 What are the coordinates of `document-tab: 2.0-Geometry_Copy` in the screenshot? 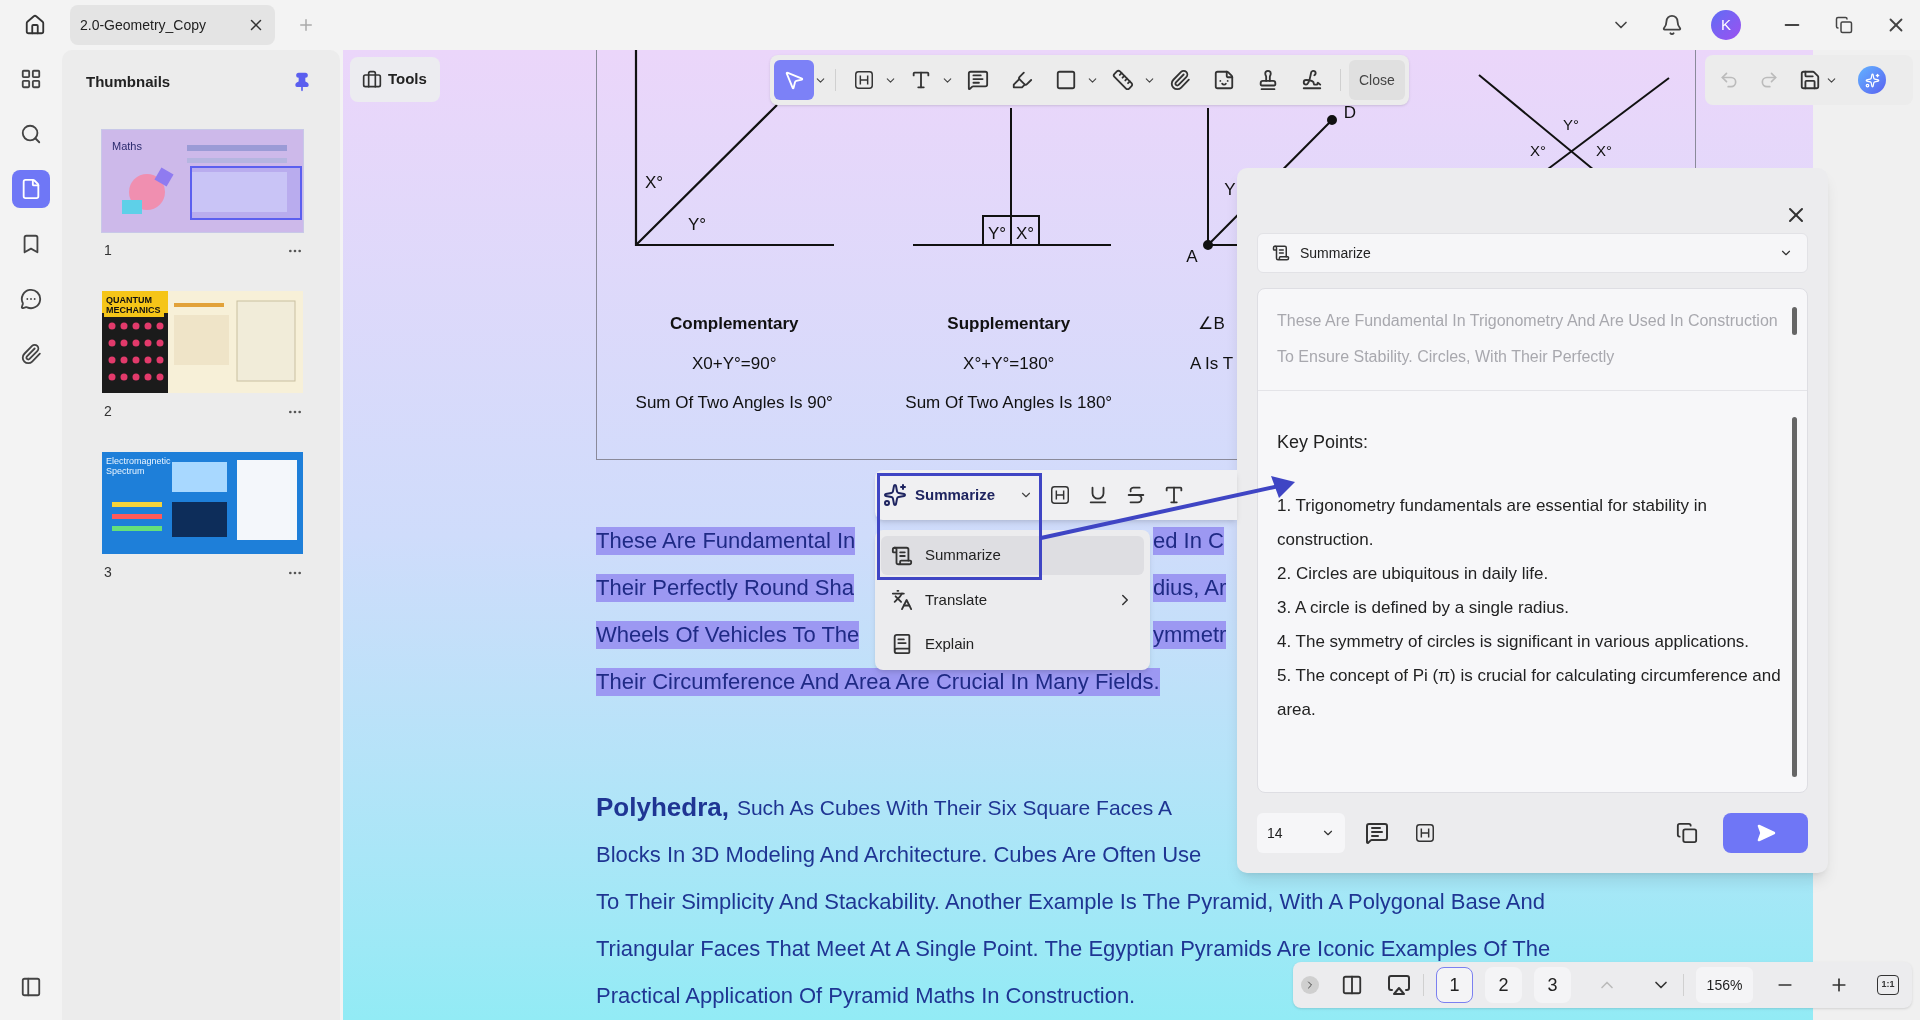 It's located at (172, 25).